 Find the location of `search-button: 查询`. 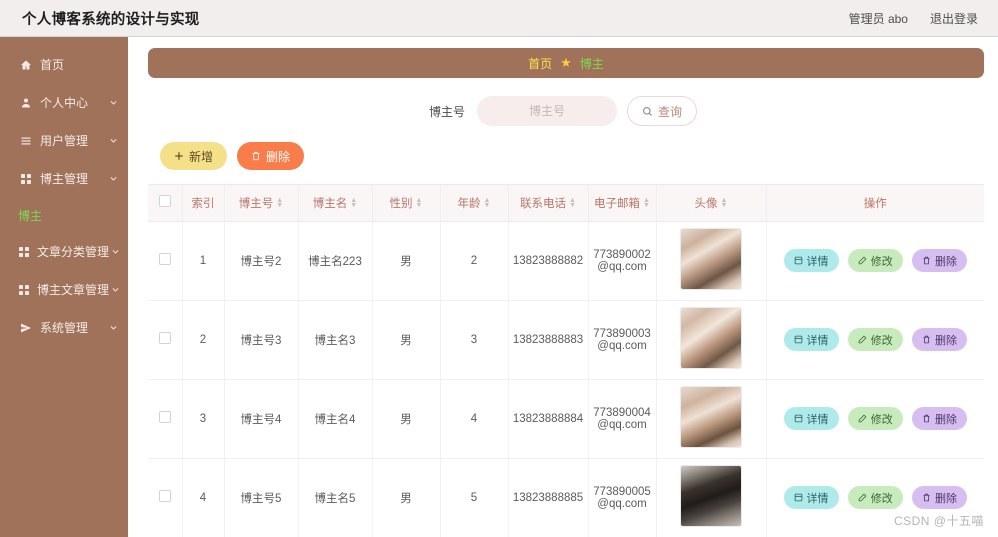

search-button: 查询 is located at coordinates (662, 111).